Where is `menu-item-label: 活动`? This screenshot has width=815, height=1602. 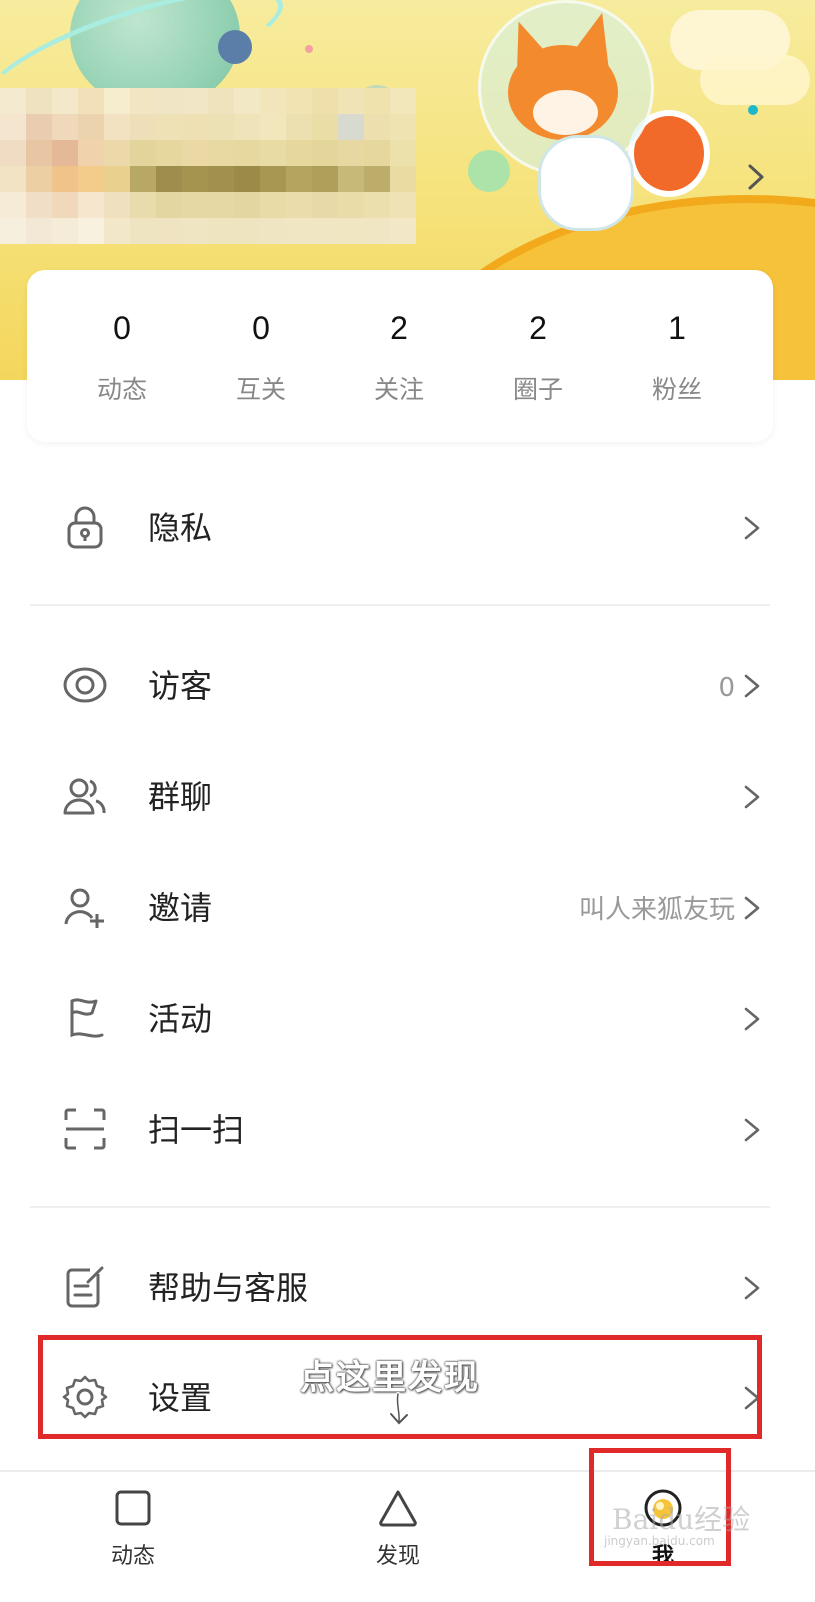 menu-item-label: 活动 is located at coordinates (180, 1019).